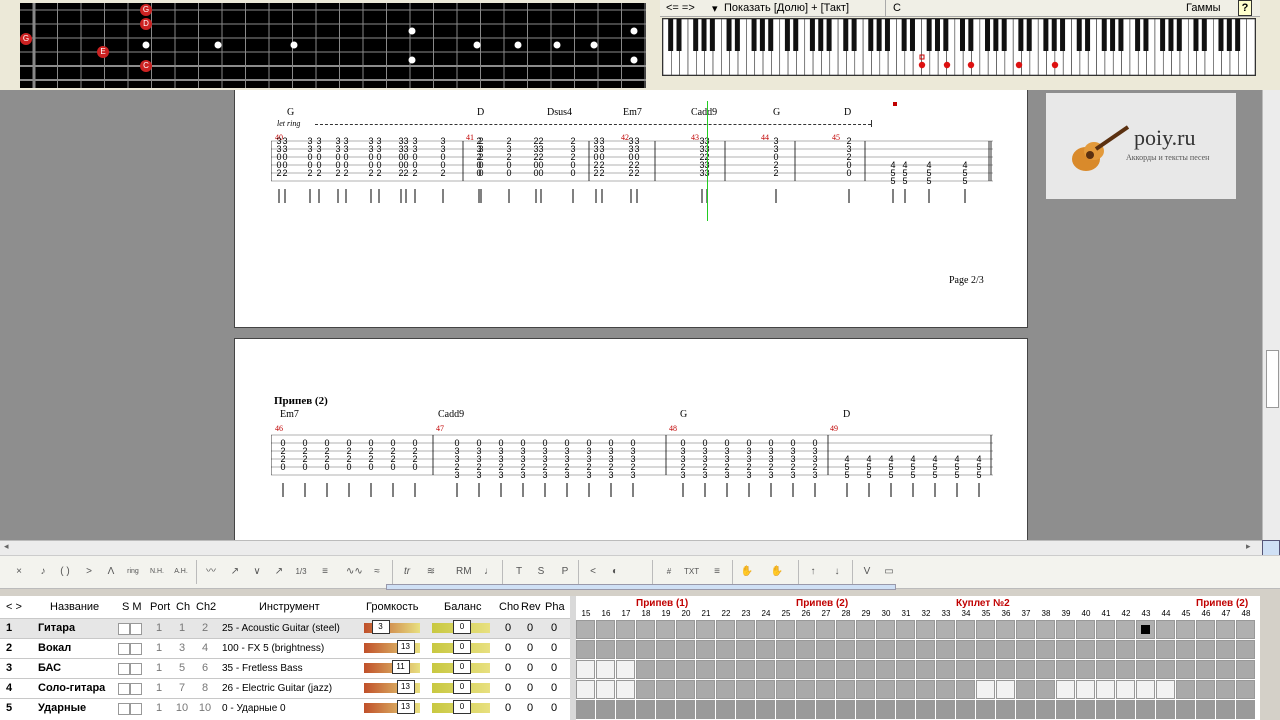 The image size is (1280, 720). I want to click on track-reverb: 0, so click(530, 648).